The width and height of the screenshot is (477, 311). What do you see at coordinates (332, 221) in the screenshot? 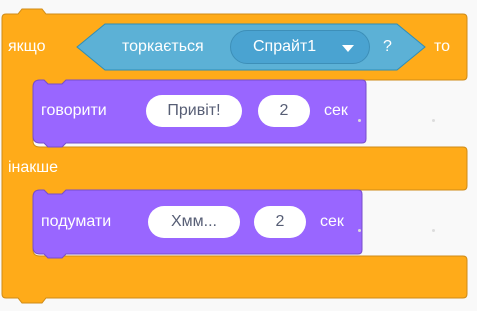
I see `think-seconds-unit: сек` at bounding box center [332, 221].